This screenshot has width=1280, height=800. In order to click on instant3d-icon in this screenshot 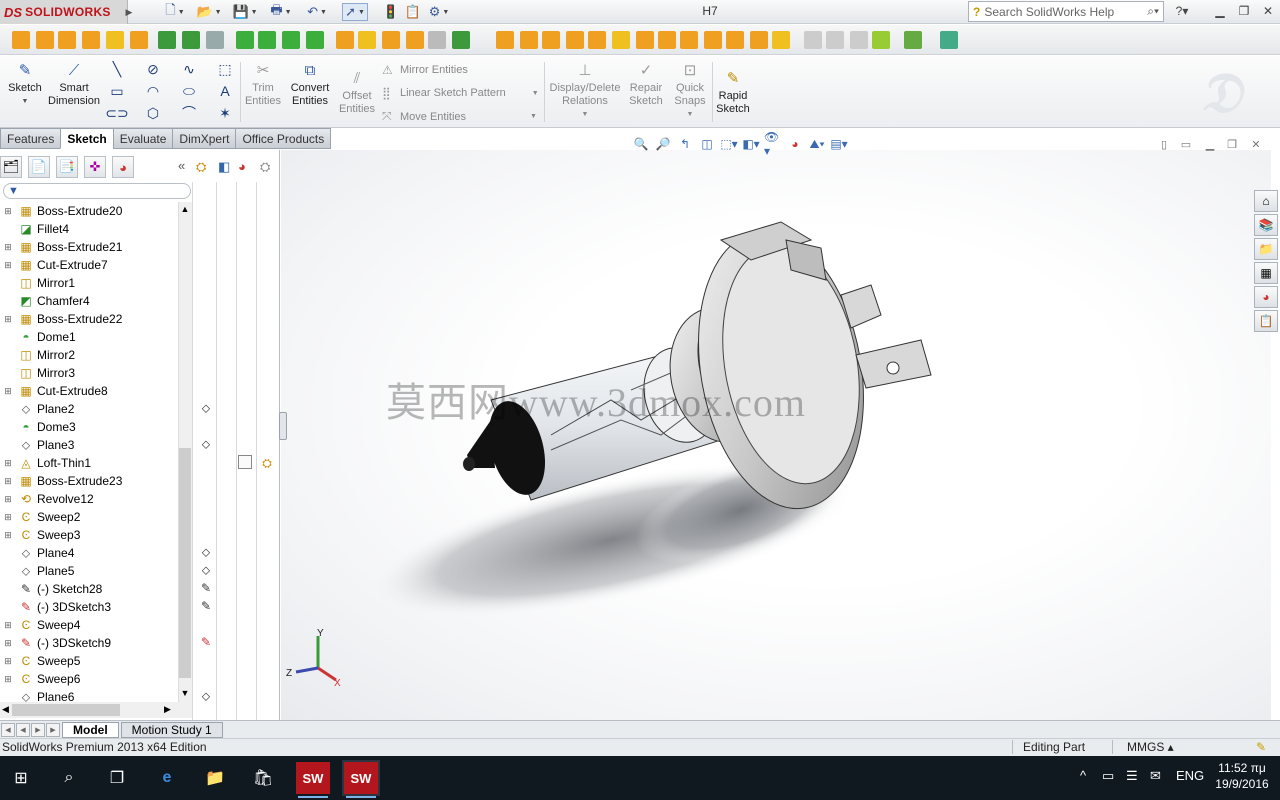, I will do `click(881, 40)`.